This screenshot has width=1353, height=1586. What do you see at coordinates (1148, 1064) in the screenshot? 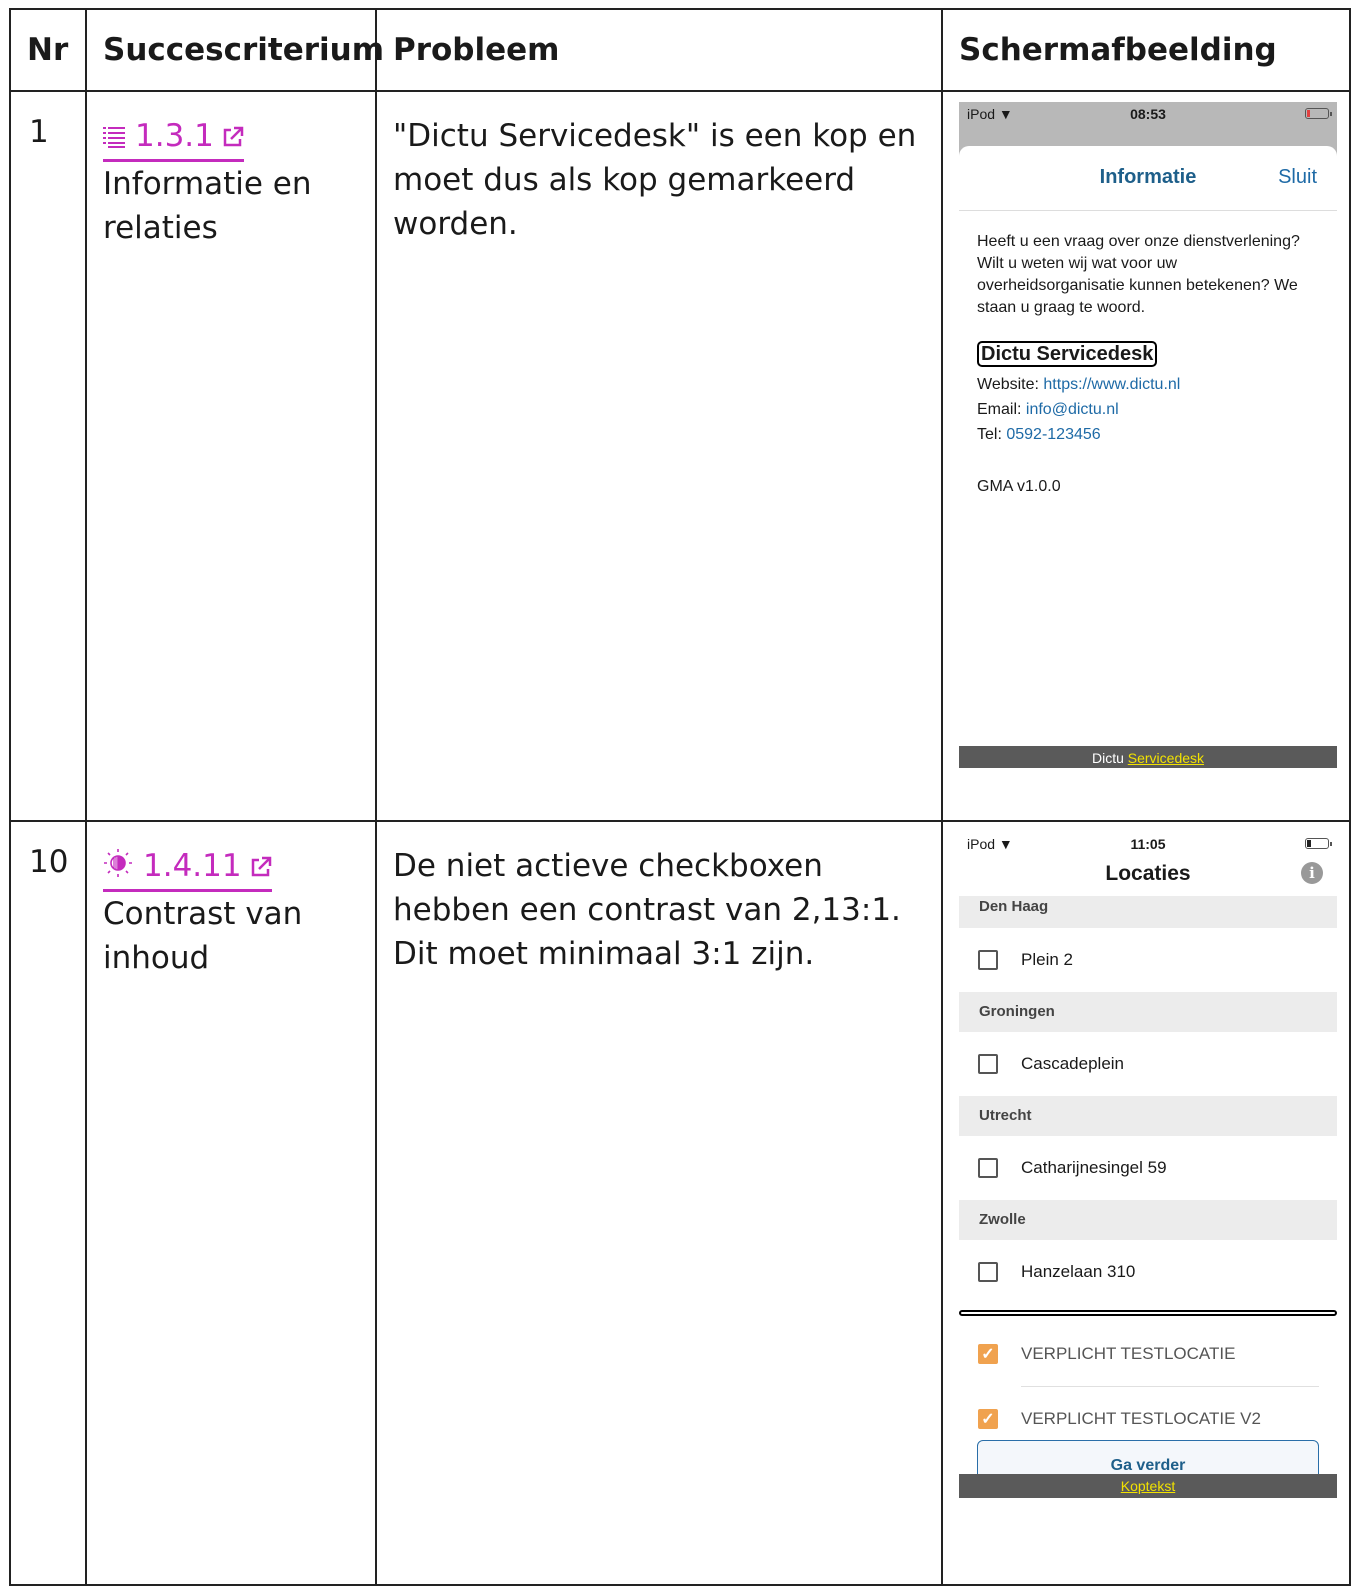
I see `list-item: Cascadeplein` at bounding box center [1148, 1064].